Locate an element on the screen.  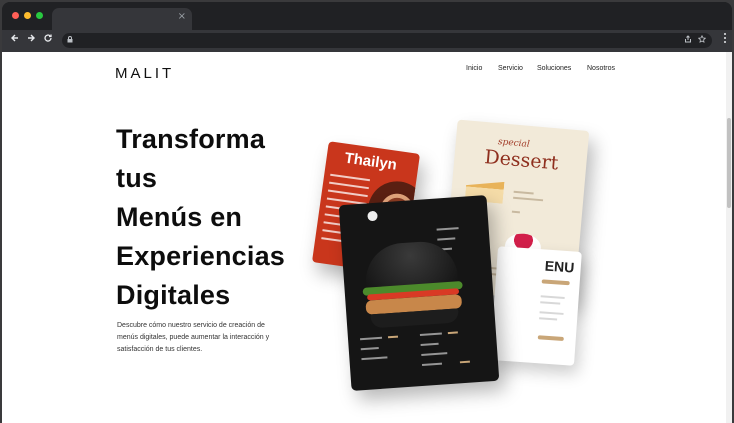
hero-title-line: Menús en is located at coordinates (179, 217).